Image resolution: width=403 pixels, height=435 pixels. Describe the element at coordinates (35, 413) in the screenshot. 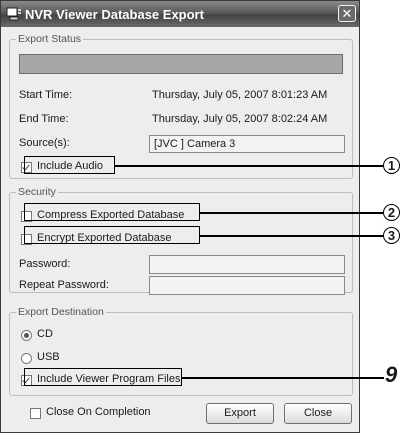

I see `close-on-completion-checkbox` at that location.